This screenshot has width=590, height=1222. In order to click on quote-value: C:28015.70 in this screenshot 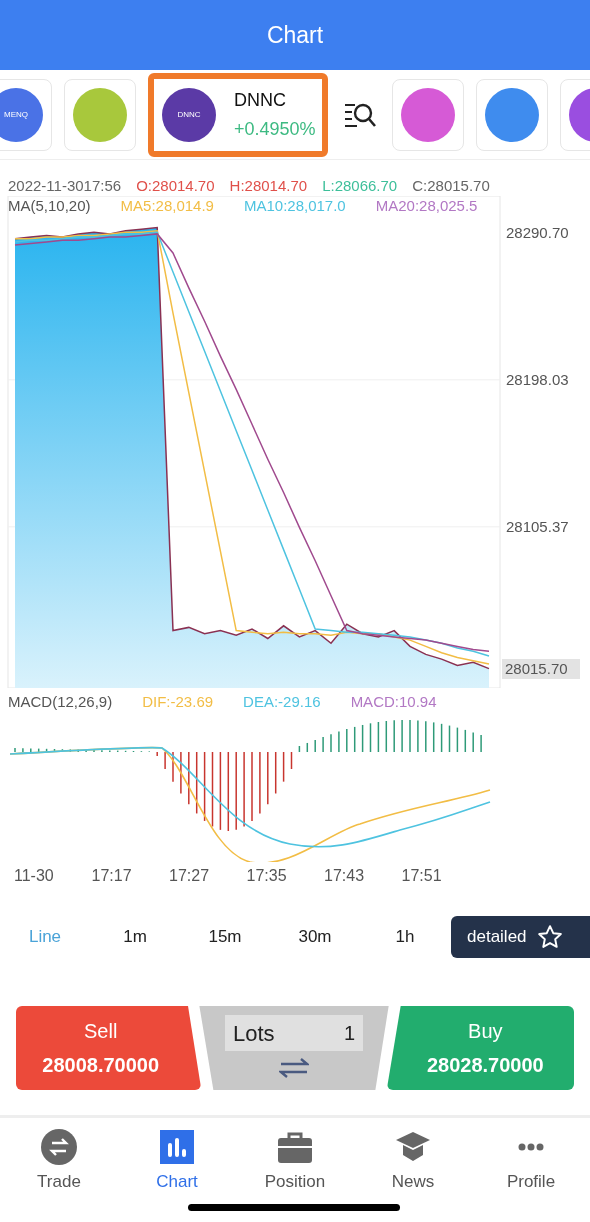, I will do `click(451, 186)`.